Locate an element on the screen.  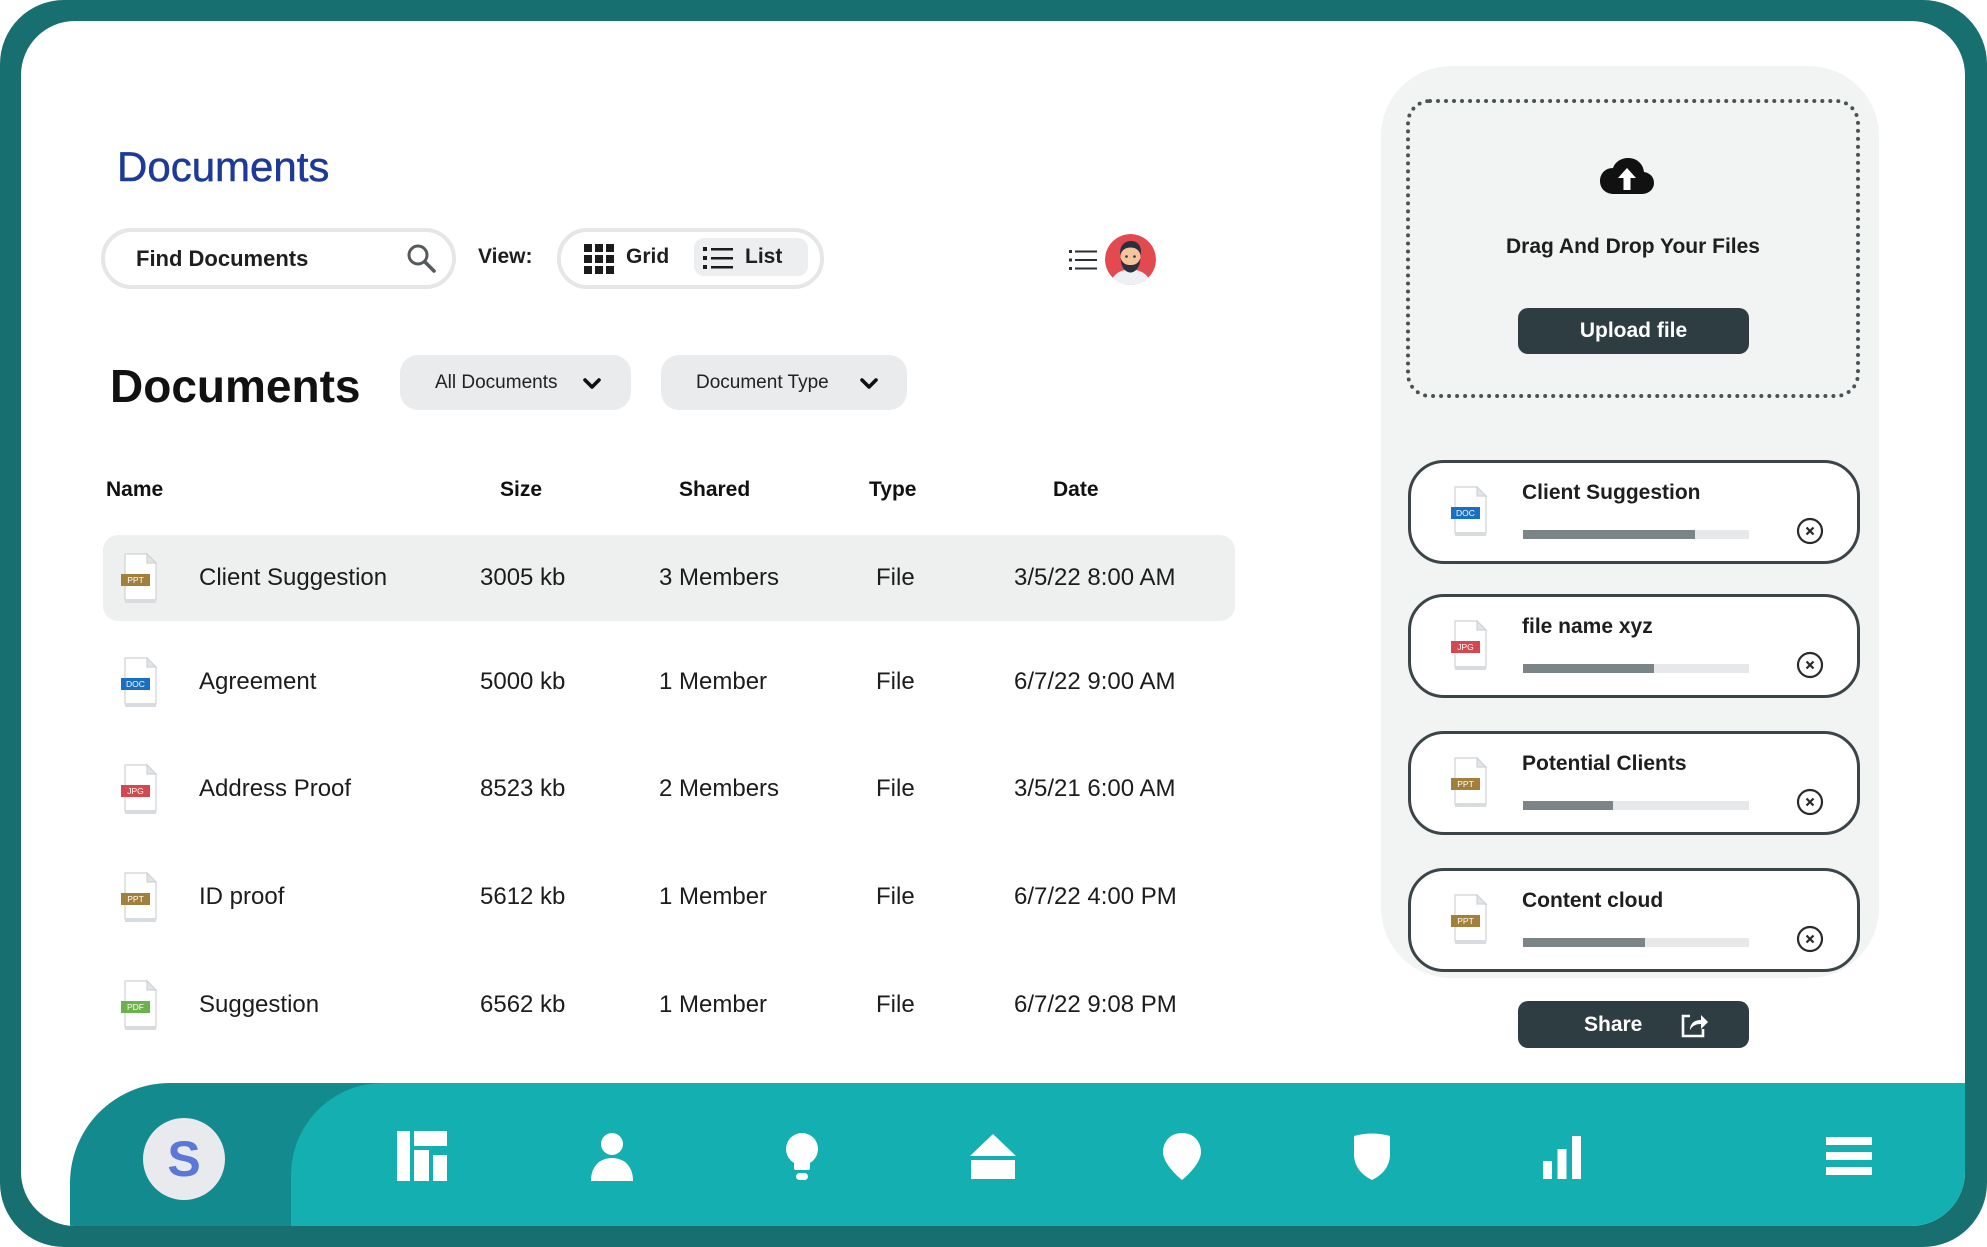
bottom-nav-bar is located at coordinates (1128, 1154).